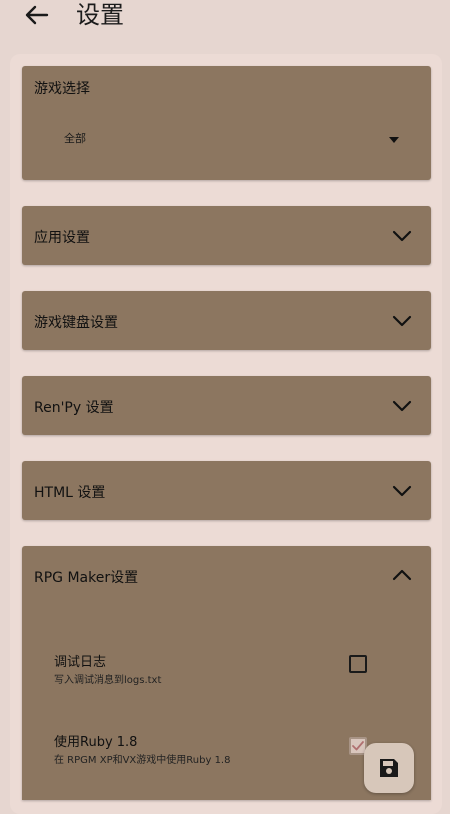 The width and height of the screenshot is (450, 814). Describe the element at coordinates (86, 578) in the screenshot. I see `section-title: RPG Maker设置` at that location.